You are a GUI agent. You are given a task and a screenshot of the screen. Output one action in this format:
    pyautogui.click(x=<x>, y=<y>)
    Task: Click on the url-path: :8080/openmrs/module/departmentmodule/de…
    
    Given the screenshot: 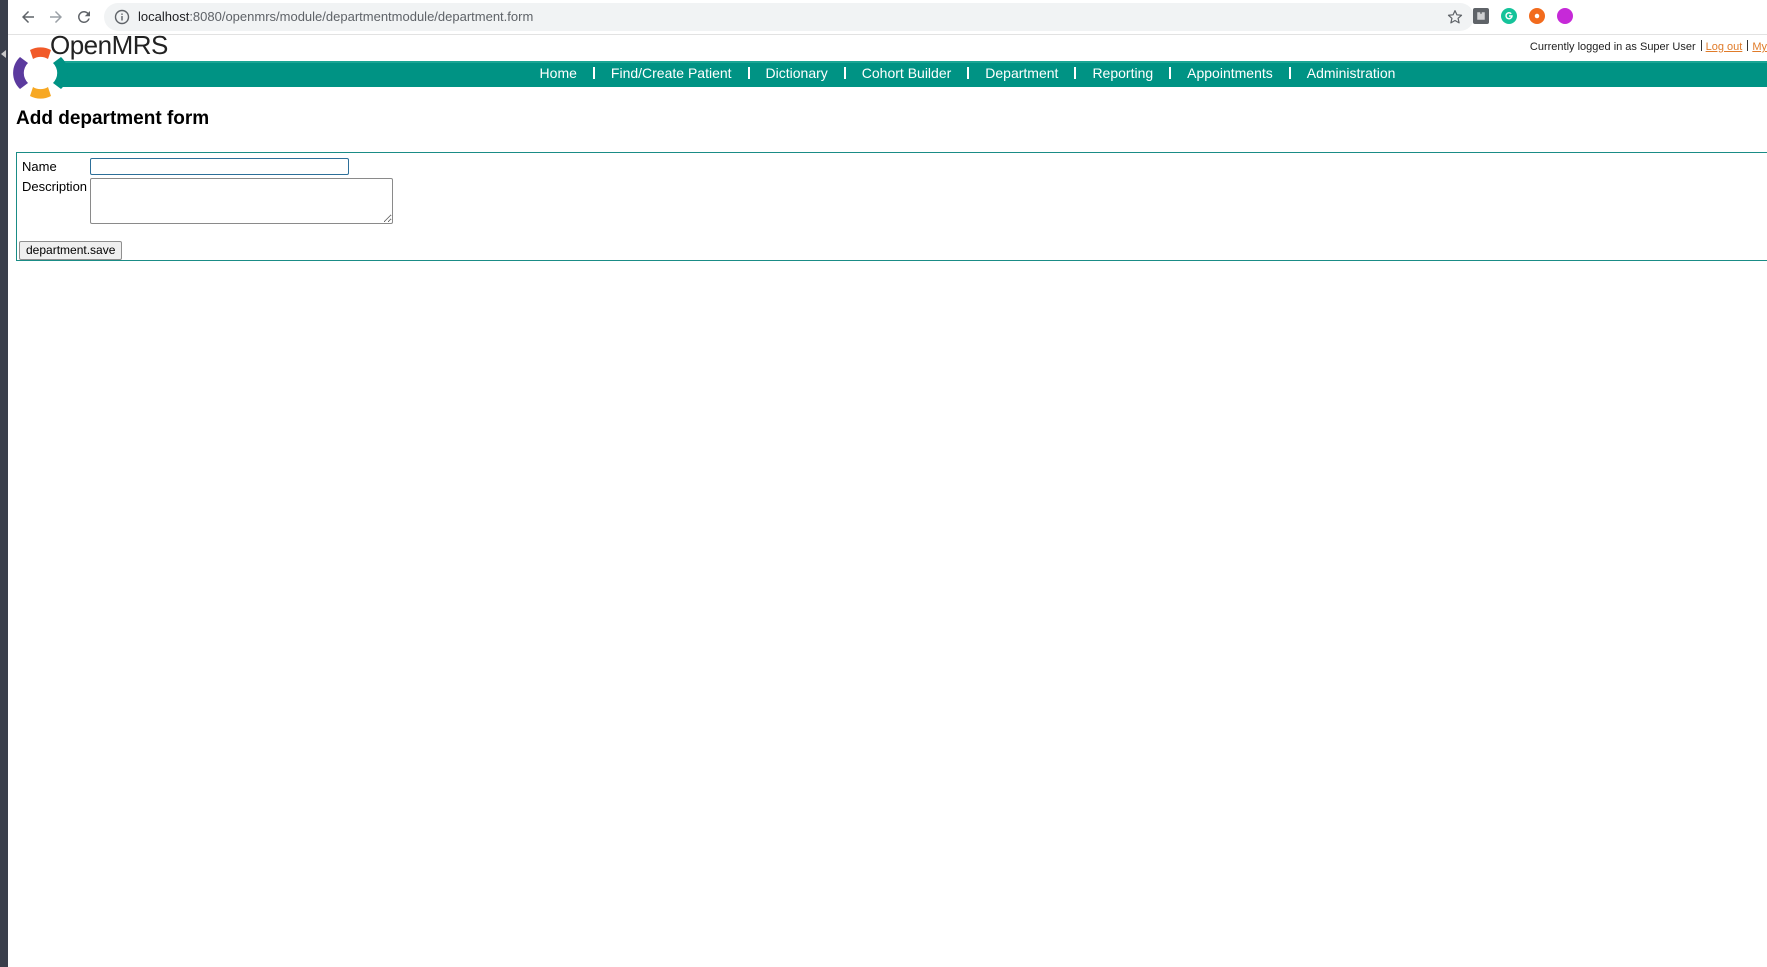 What is the action you would take?
    pyautogui.click(x=361, y=16)
    